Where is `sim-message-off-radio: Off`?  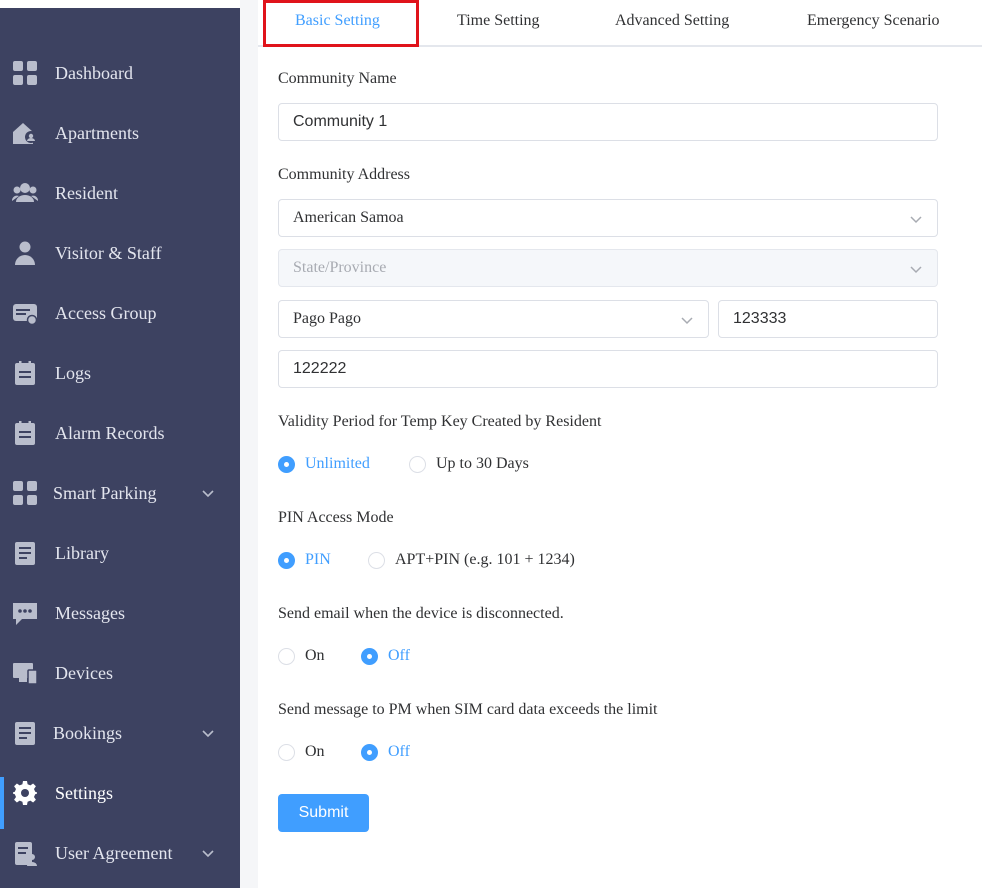
sim-message-off-radio: Off is located at coordinates (385, 752).